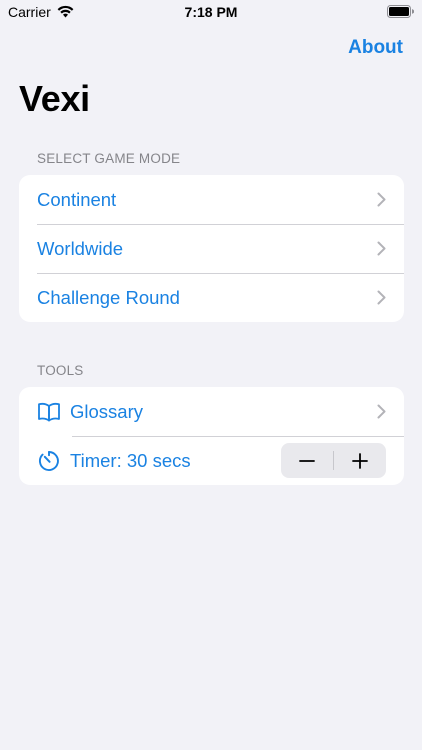 The image size is (422, 750). I want to click on list-item-worldwide: Worldwide, so click(211, 248).